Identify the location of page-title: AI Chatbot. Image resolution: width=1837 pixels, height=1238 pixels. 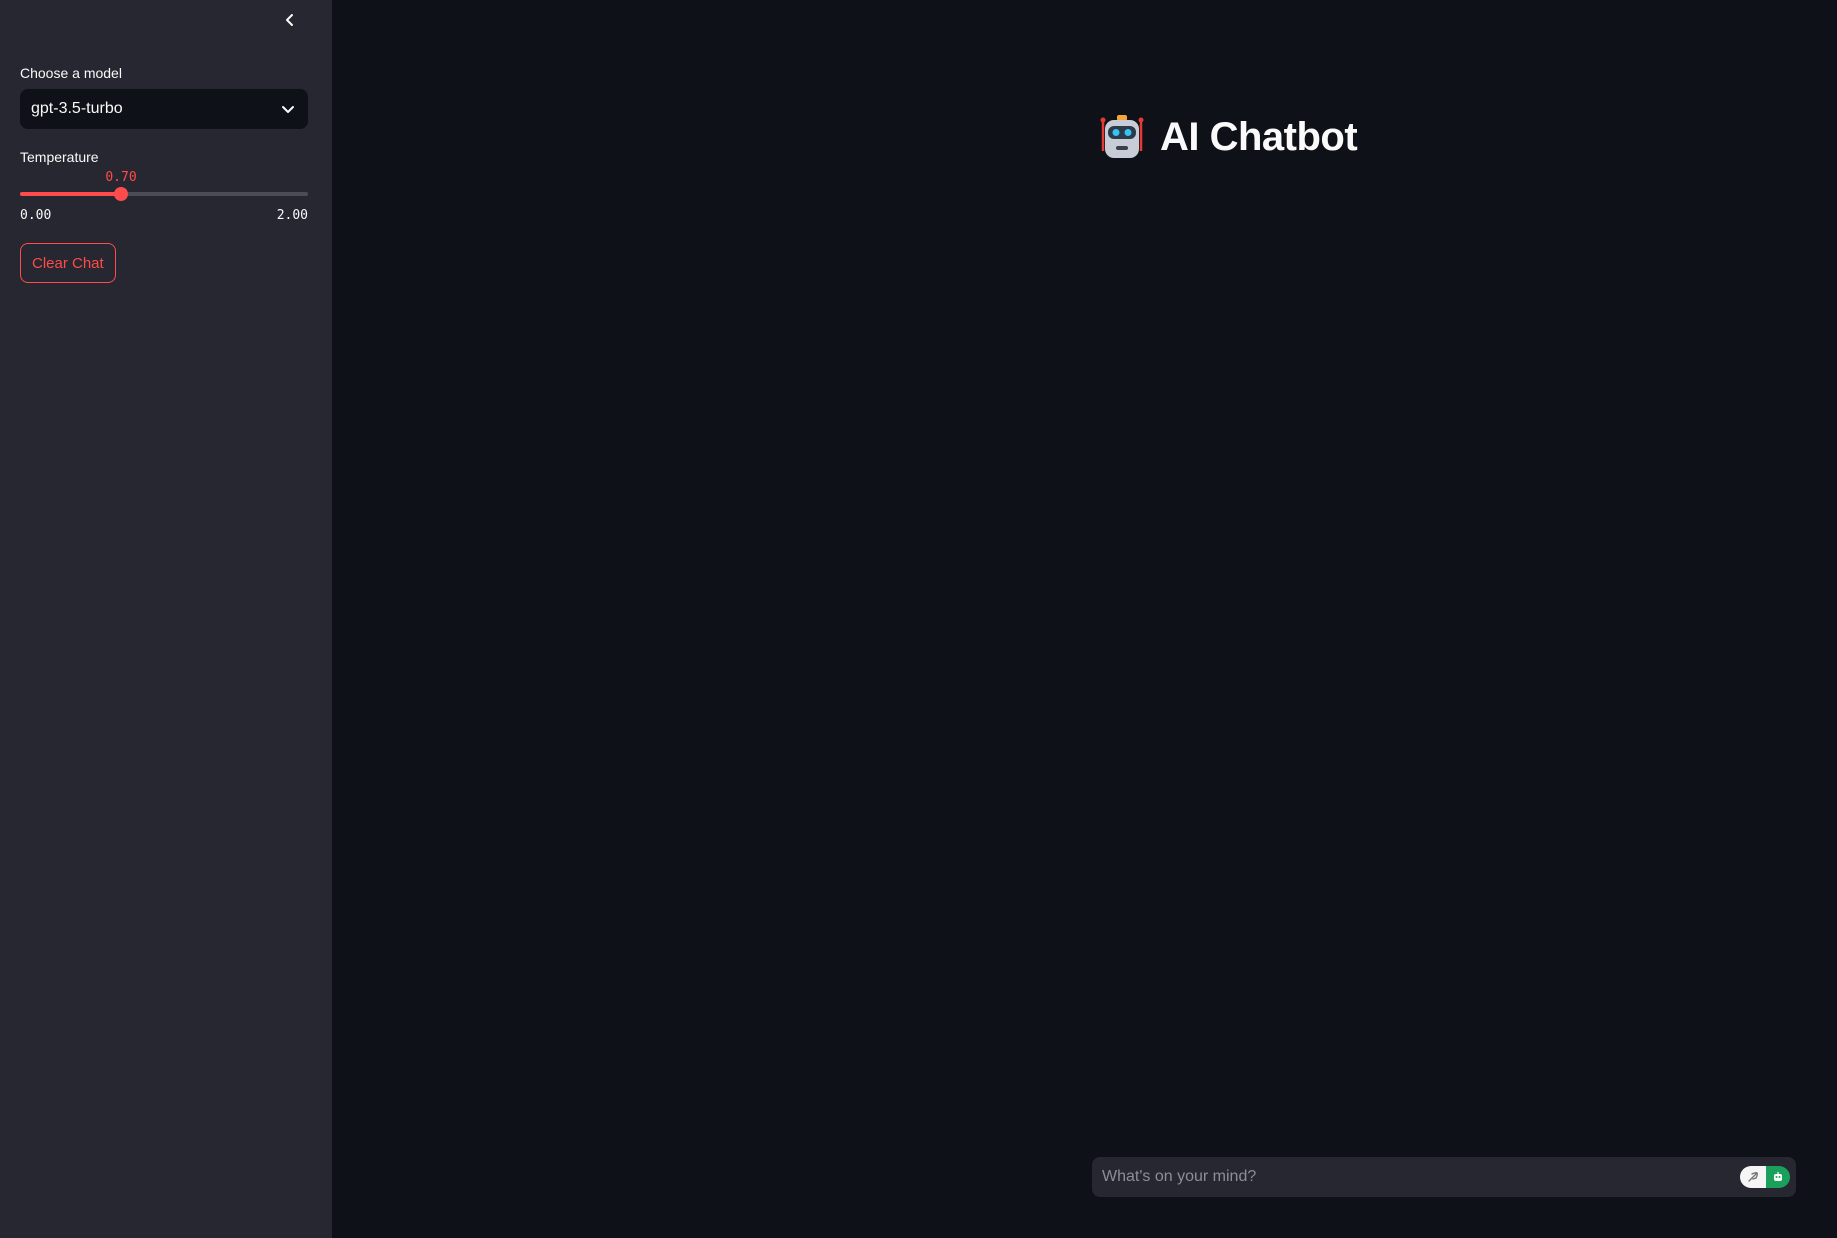
(1259, 136).